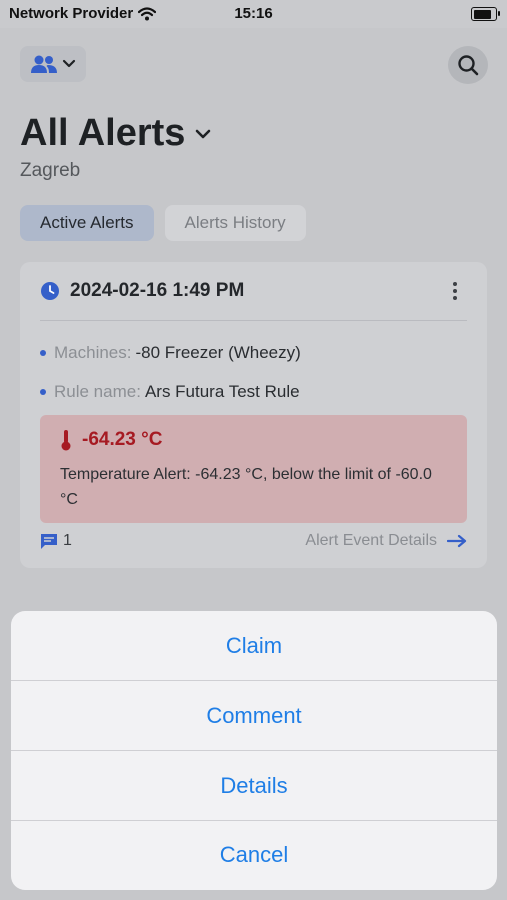 This screenshot has height=900, width=507. Describe the element at coordinates (66, 440) in the screenshot. I see `thermometer-icon` at that location.